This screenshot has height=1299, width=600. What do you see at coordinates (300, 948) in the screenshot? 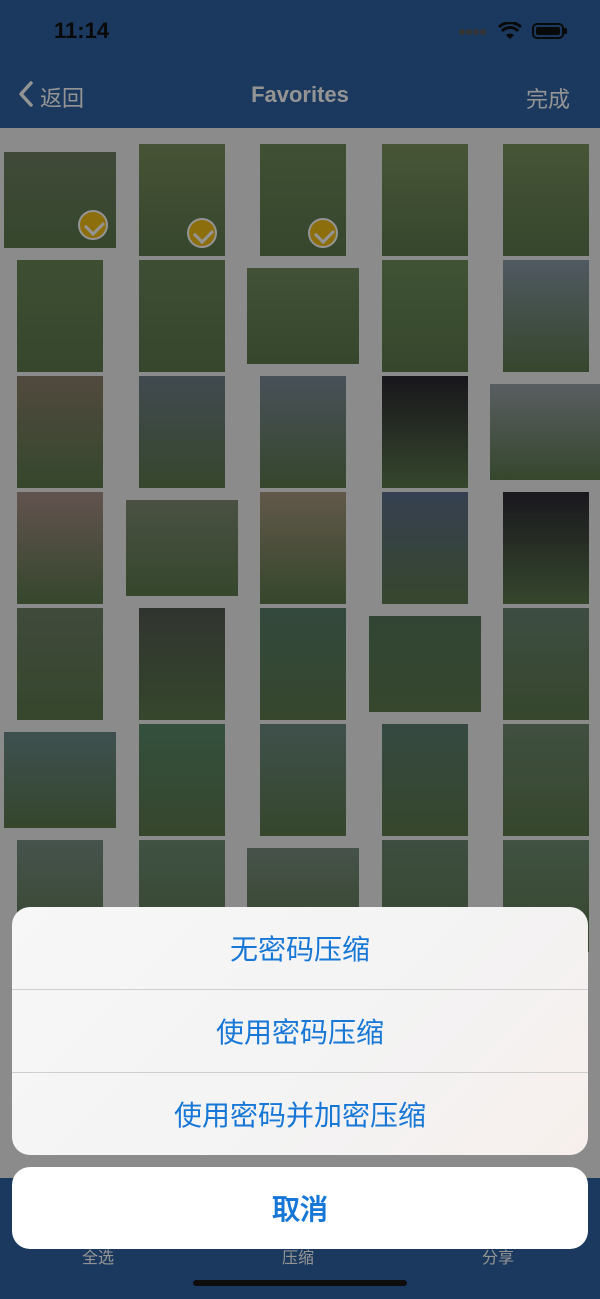
I see `compress-no-password-option: 无密码压缩` at bounding box center [300, 948].